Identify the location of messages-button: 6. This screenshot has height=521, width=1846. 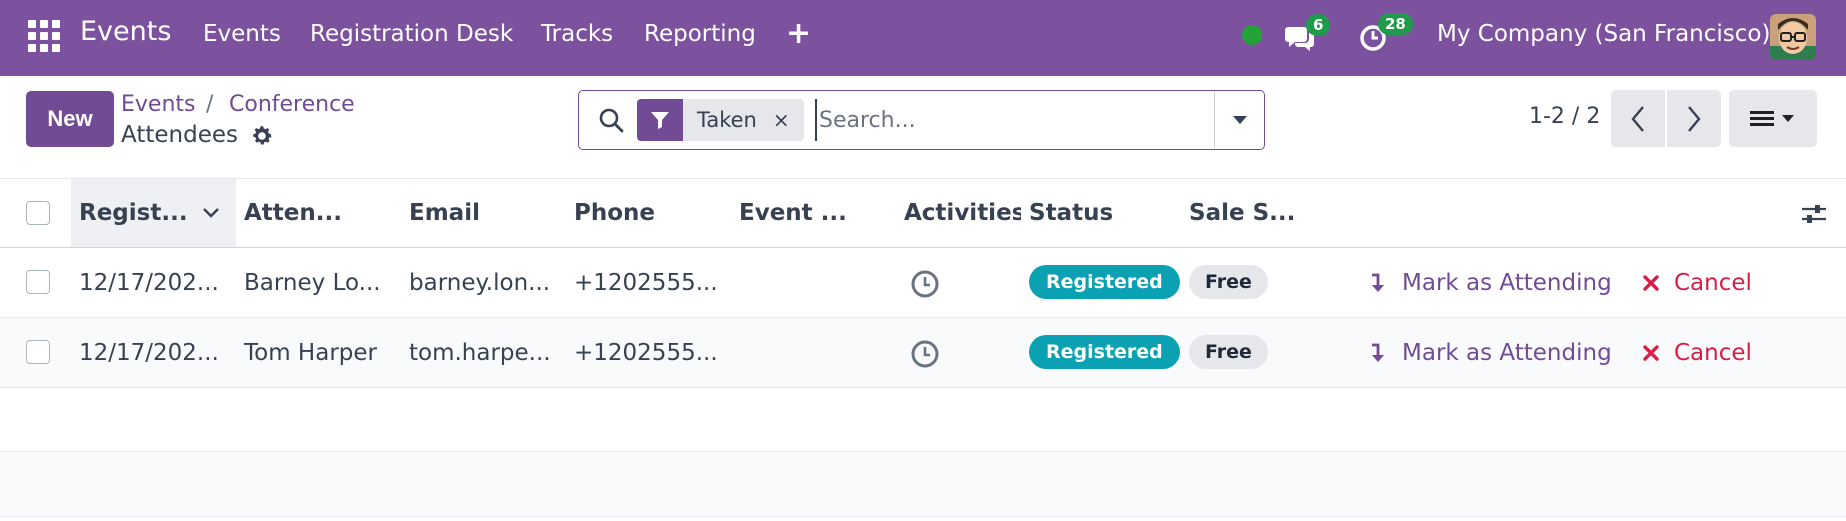
(1307, 33).